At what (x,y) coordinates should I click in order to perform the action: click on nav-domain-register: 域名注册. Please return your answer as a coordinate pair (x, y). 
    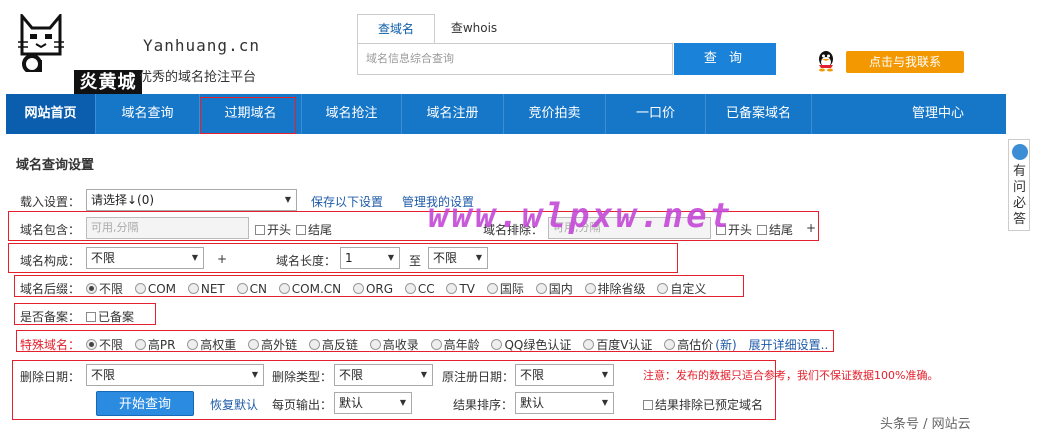
    Looking at the image, I should click on (453, 114).